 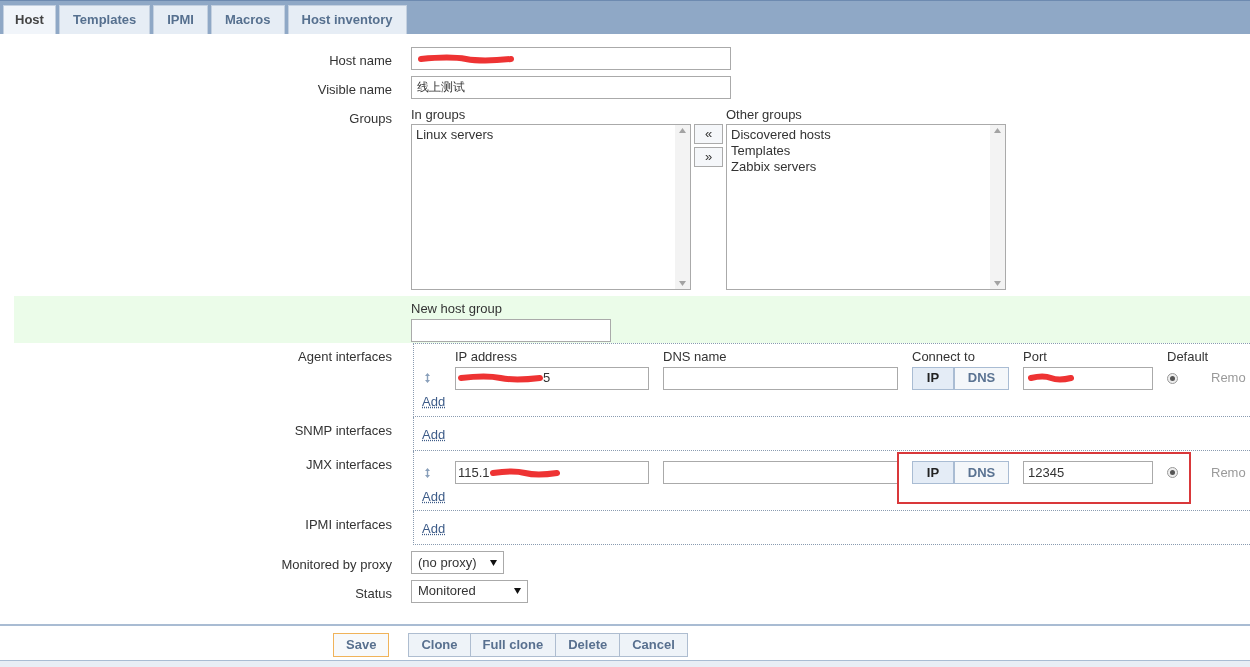 What do you see at coordinates (180, 19) in the screenshot?
I see `tab: IPMI` at bounding box center [180, 19].